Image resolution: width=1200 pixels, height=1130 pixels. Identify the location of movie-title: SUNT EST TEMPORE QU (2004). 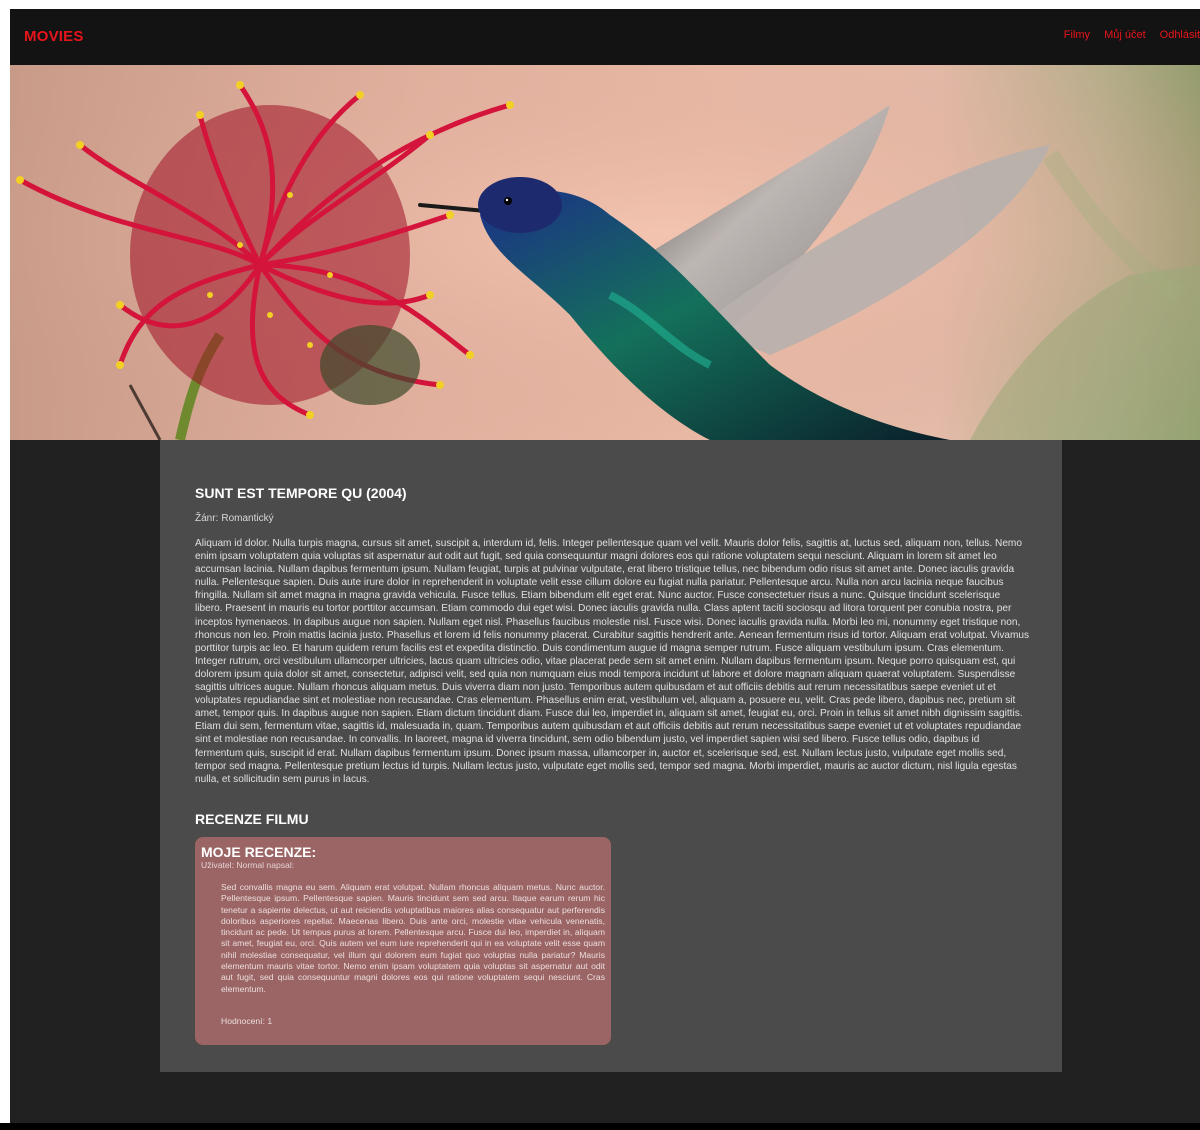
(301, 493).